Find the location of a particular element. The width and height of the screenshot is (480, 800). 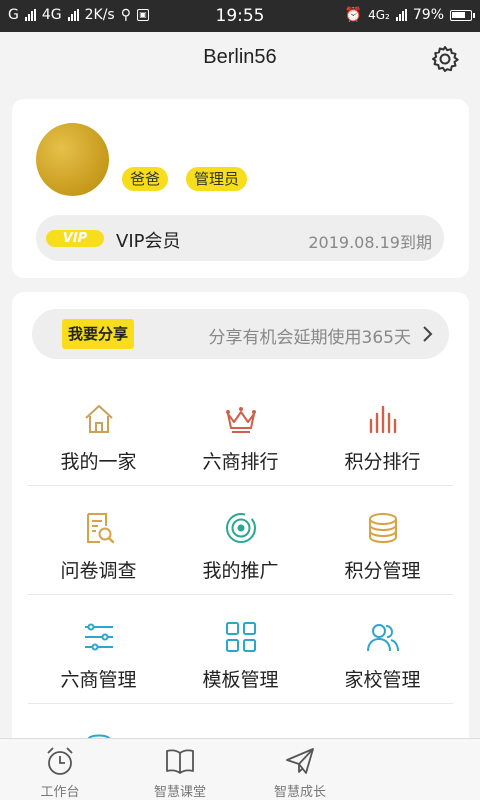

menu-item-six-quotient-ranking: 六商排行 is located at coordinates (240, 431).